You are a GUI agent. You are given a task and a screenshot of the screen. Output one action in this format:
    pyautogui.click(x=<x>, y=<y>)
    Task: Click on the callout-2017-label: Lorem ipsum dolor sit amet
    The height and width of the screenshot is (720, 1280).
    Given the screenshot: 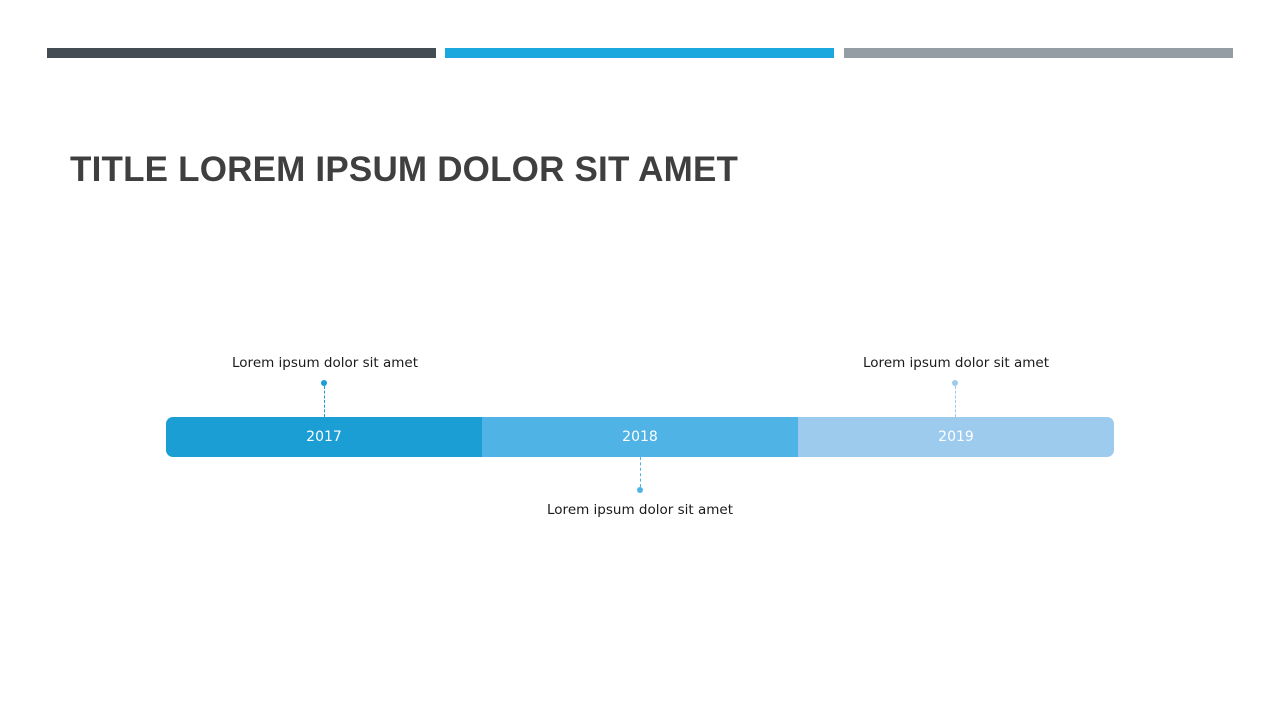 What is the action you would take?
    pyautogui.click(x=325, y=363)
    